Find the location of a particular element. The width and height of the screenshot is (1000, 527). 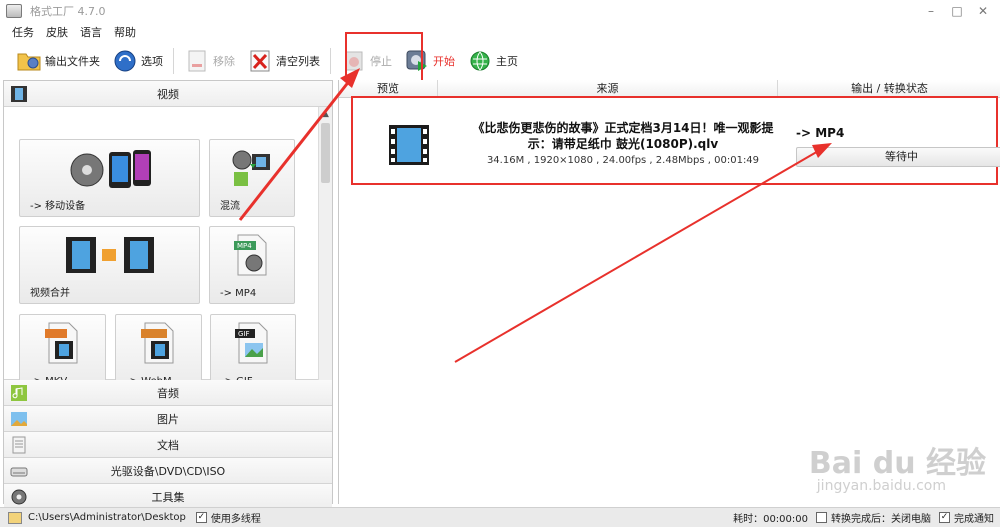

arrow-to-status is located at coordinates (637, 256).